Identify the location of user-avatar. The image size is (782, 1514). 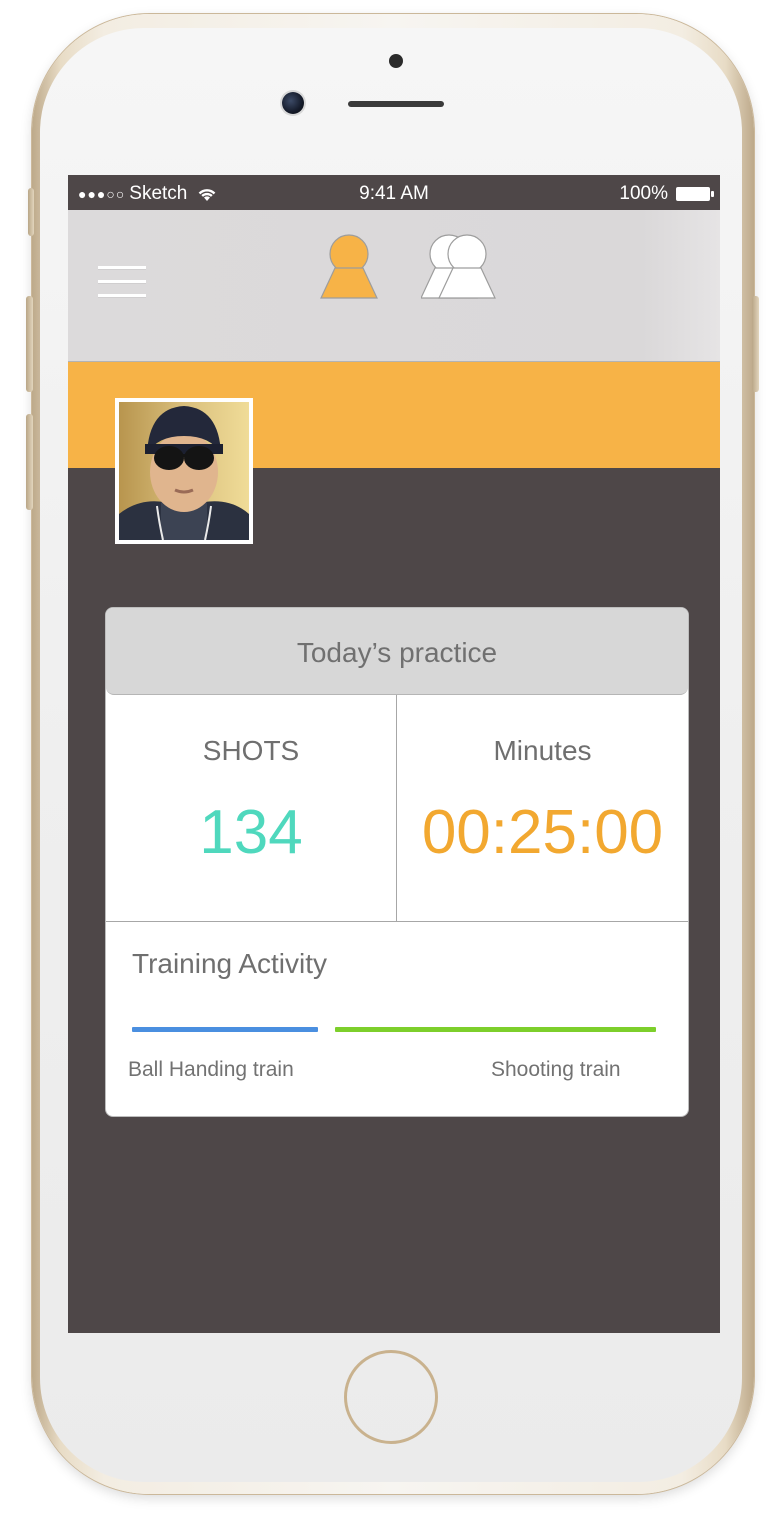
(184, 471).